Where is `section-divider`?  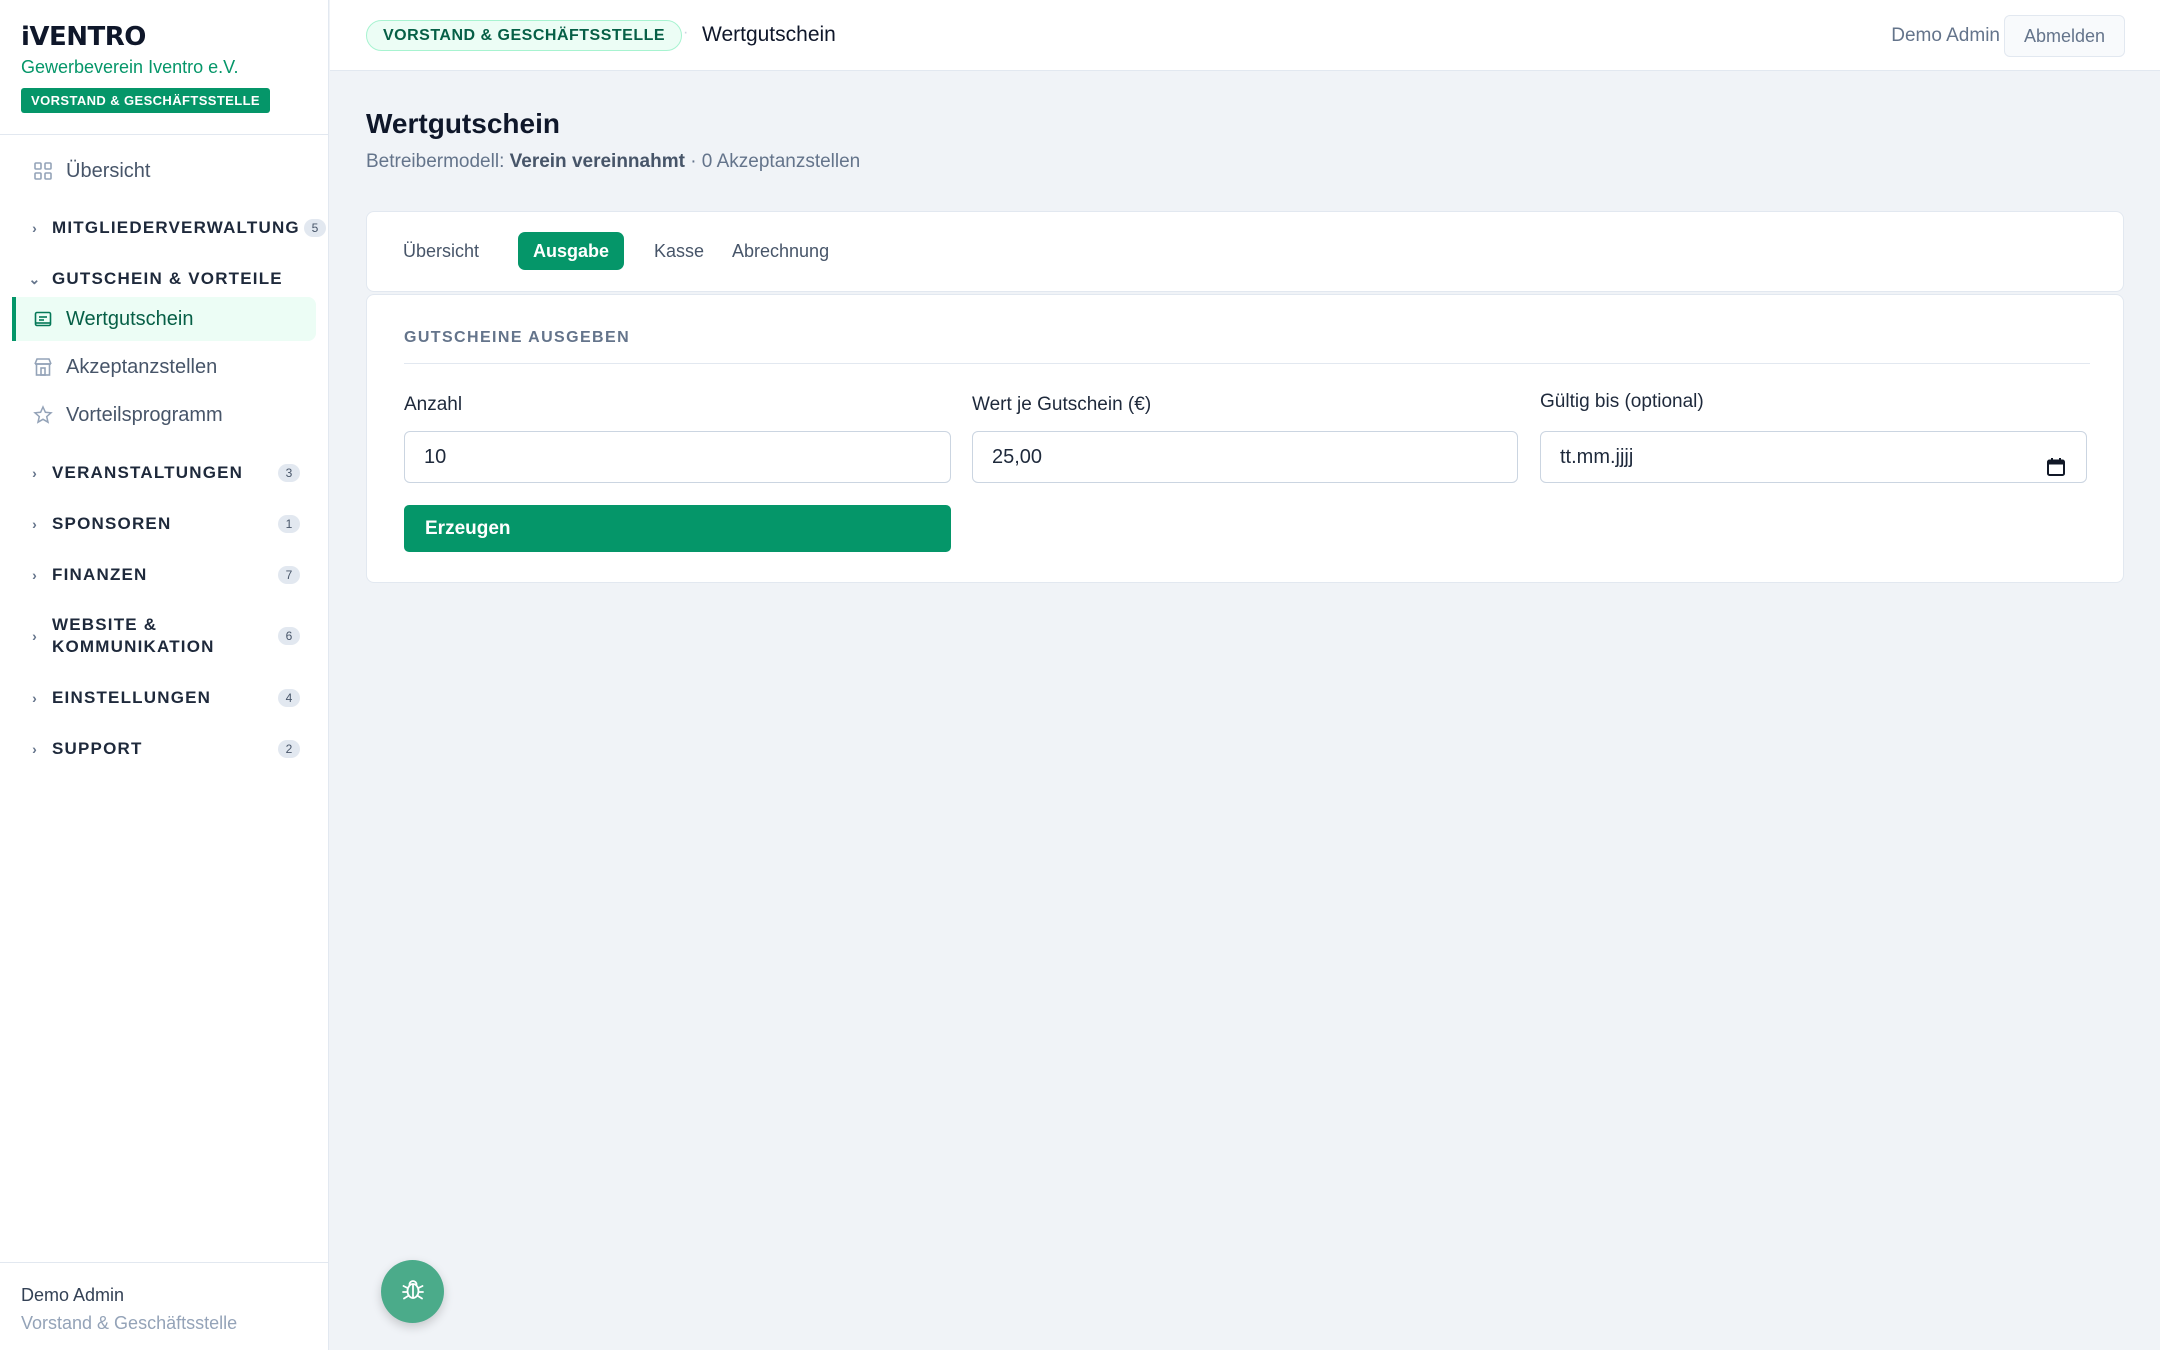
section-divider is located at coordinates (1247, 363).